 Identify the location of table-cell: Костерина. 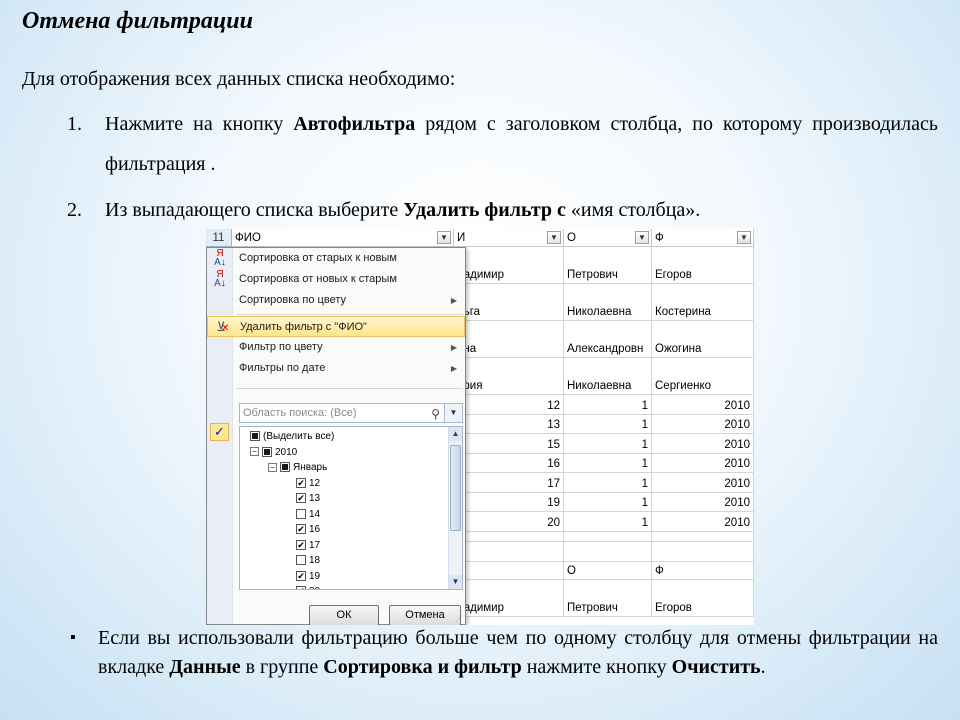
(703, 302).